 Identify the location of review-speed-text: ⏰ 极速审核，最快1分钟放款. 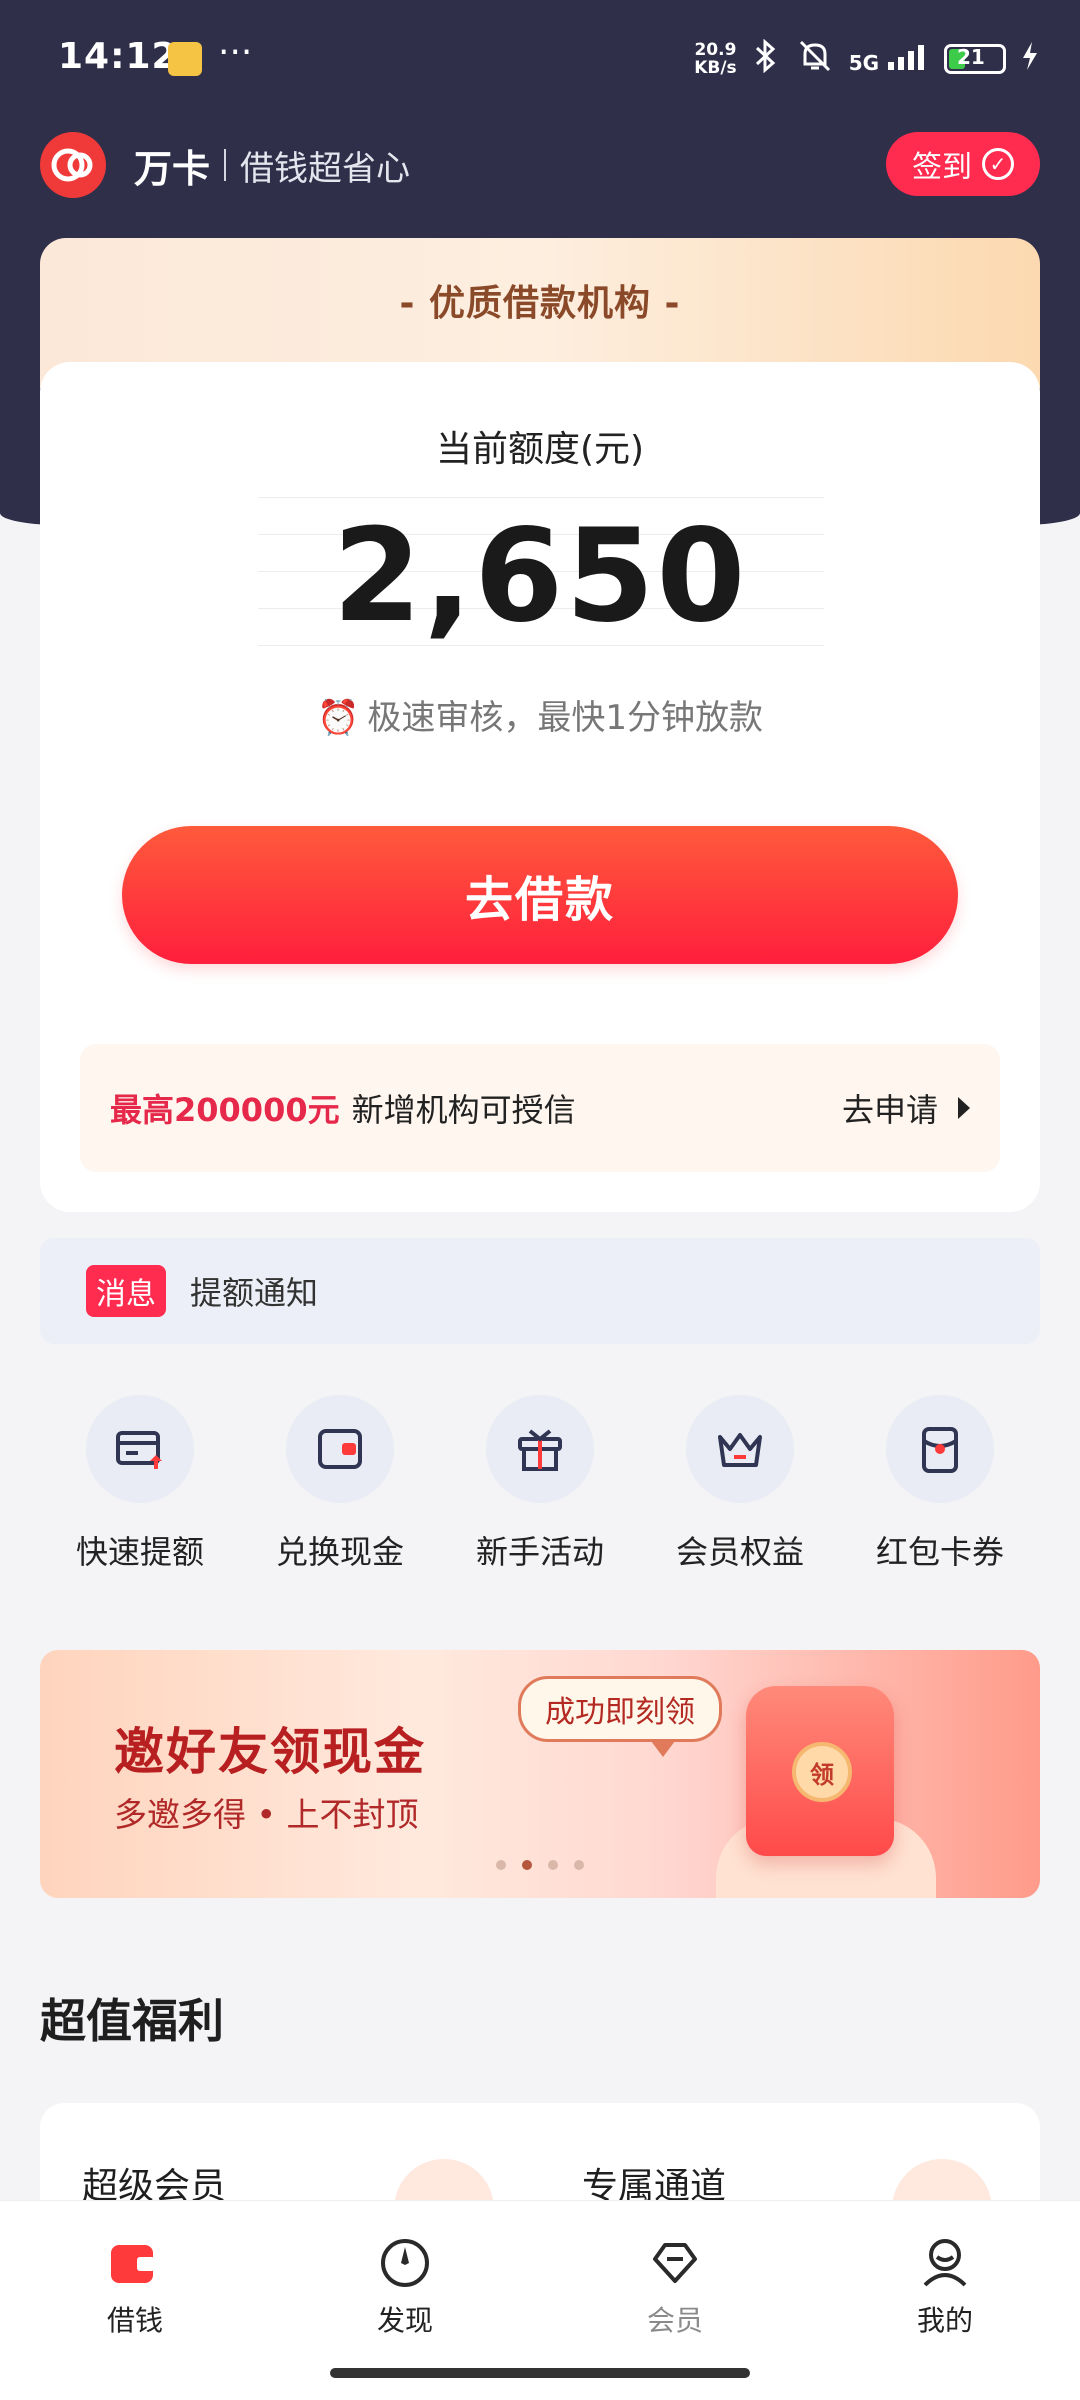
(540, 718).